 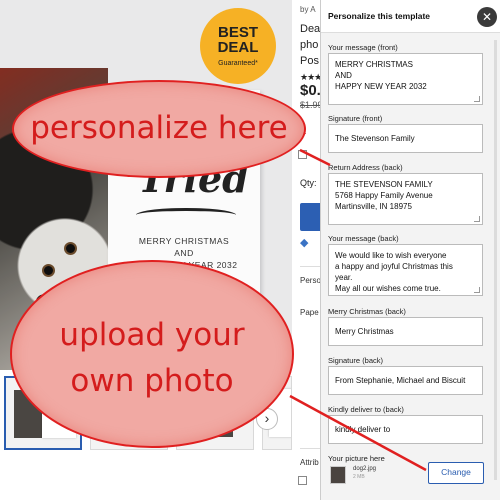 I want to click on annotation-upload-line-1: upload your, so click(x=152, y=335).